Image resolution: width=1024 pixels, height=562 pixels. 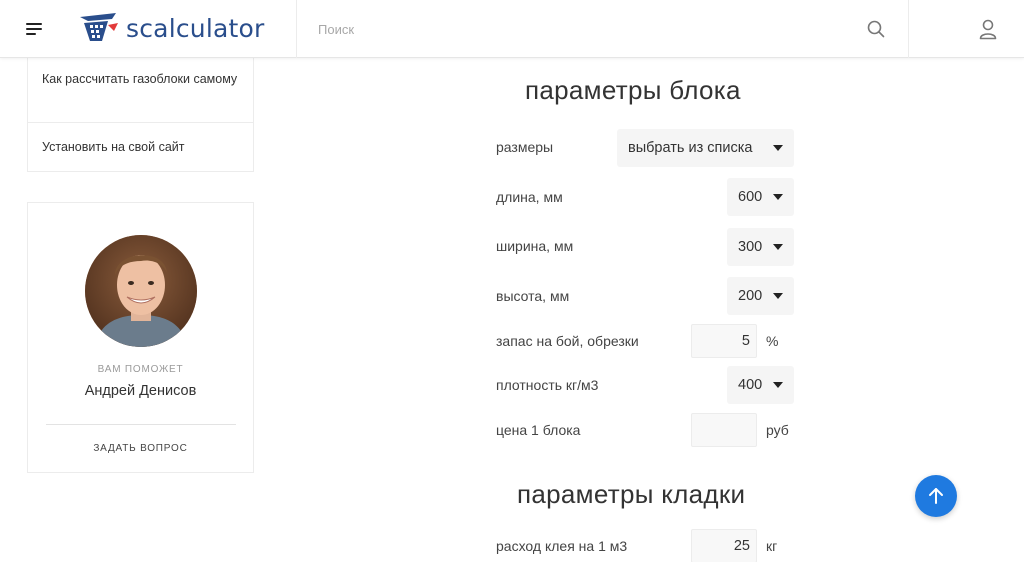 I want to click on glue-label: расход клея на 1 м3, so click(x=562, y=546).